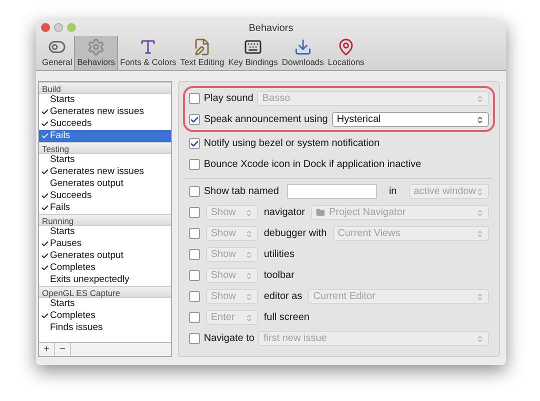 The image size is (540, 401). I want to click on toolbar-tab: Fonts & Colors, so click(148, 53).